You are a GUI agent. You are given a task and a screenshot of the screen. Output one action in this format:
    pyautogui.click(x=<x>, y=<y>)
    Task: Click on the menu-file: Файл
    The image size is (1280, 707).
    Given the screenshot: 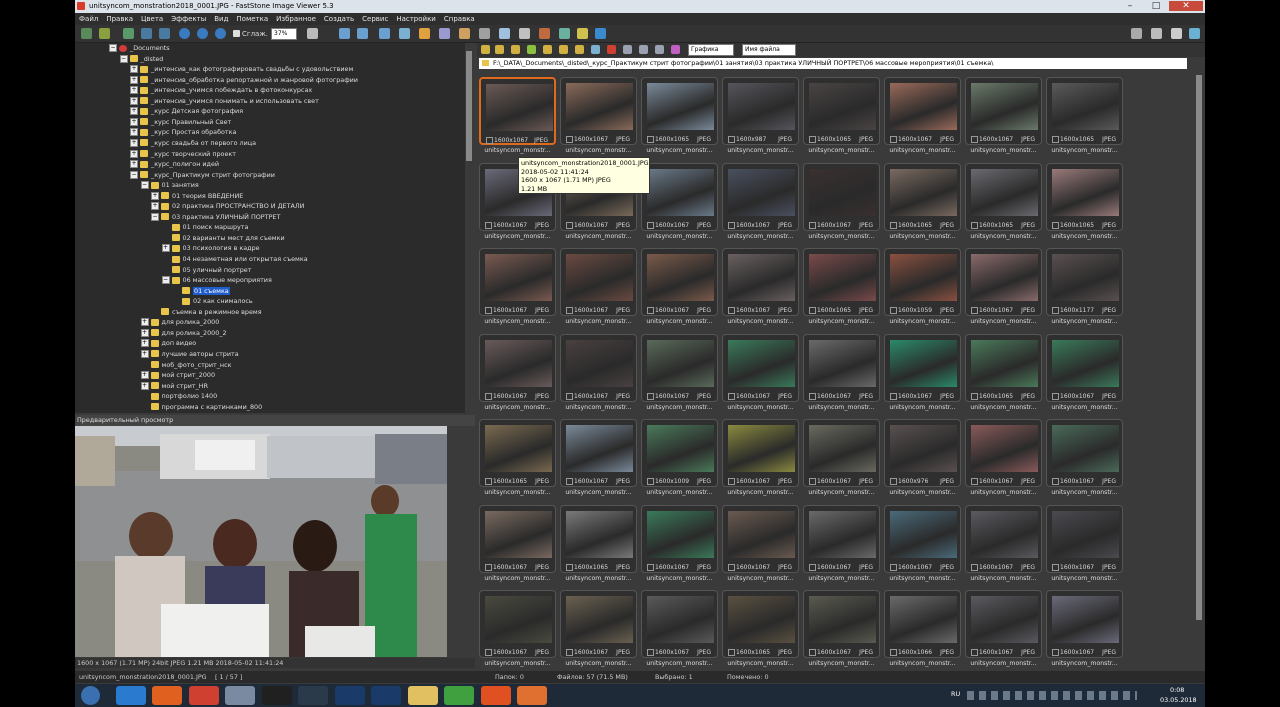 What is the action you would take?
    pyautogui.click(x=88, y=19)
    